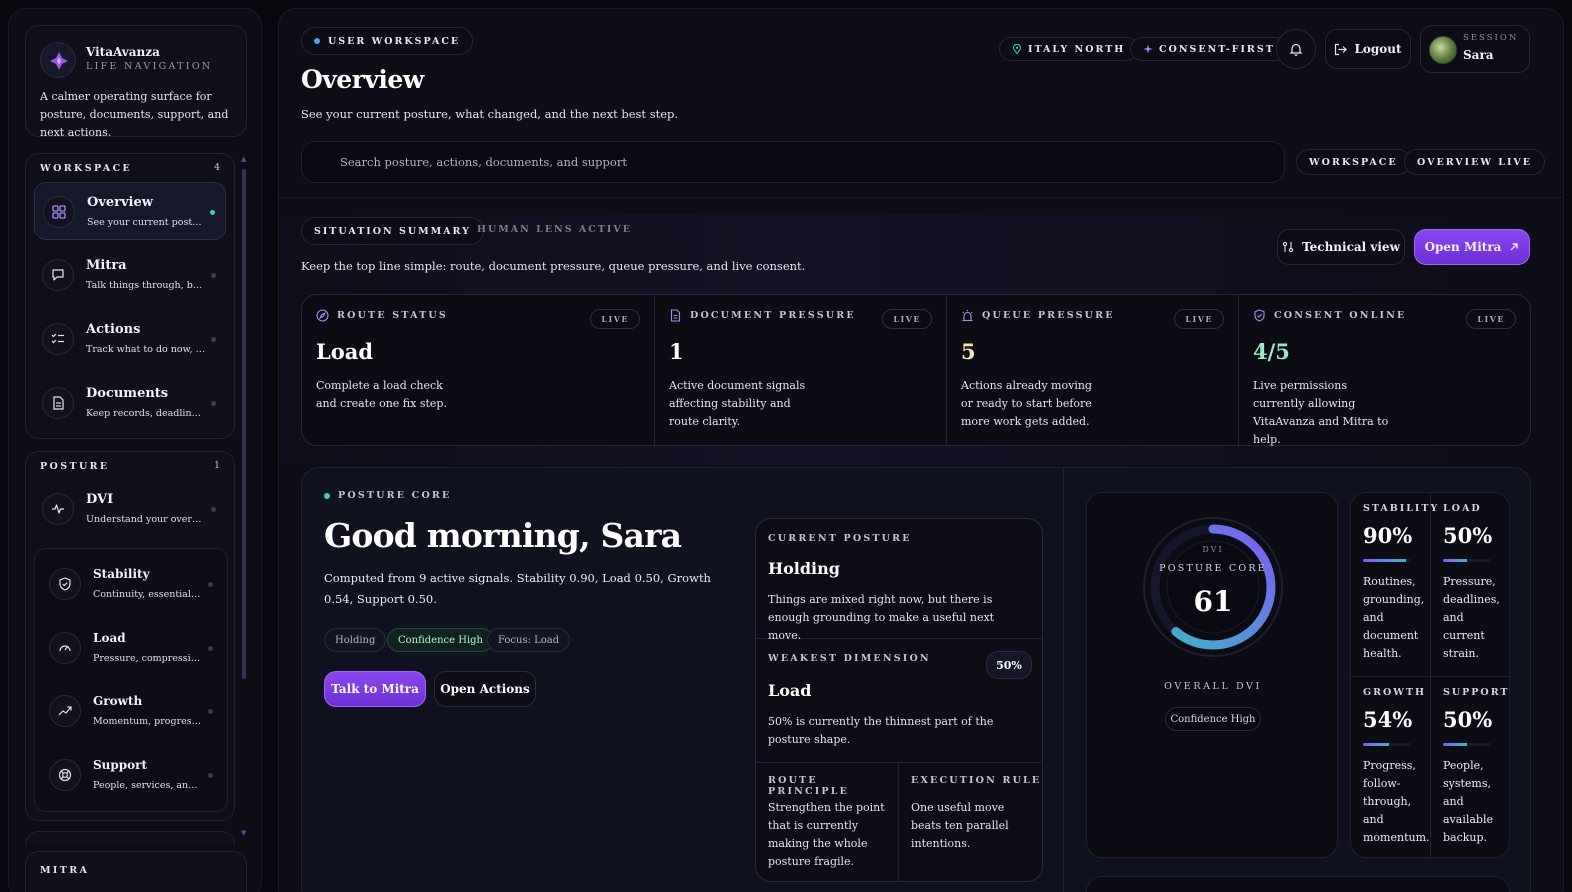  What do you see at coordinates (809, 786) in the screenshot?
I see `route-principle-label: ROUTE PRINCIPLE` at bounding box center [809, 786].